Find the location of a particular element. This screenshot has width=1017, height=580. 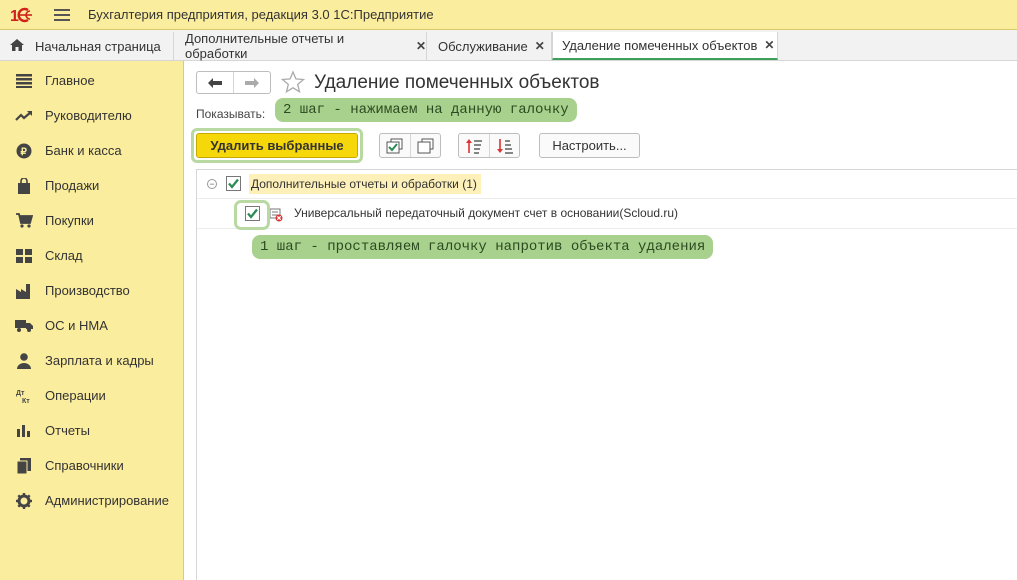

show-label: Показывать: is located at coordinates (231, 114).